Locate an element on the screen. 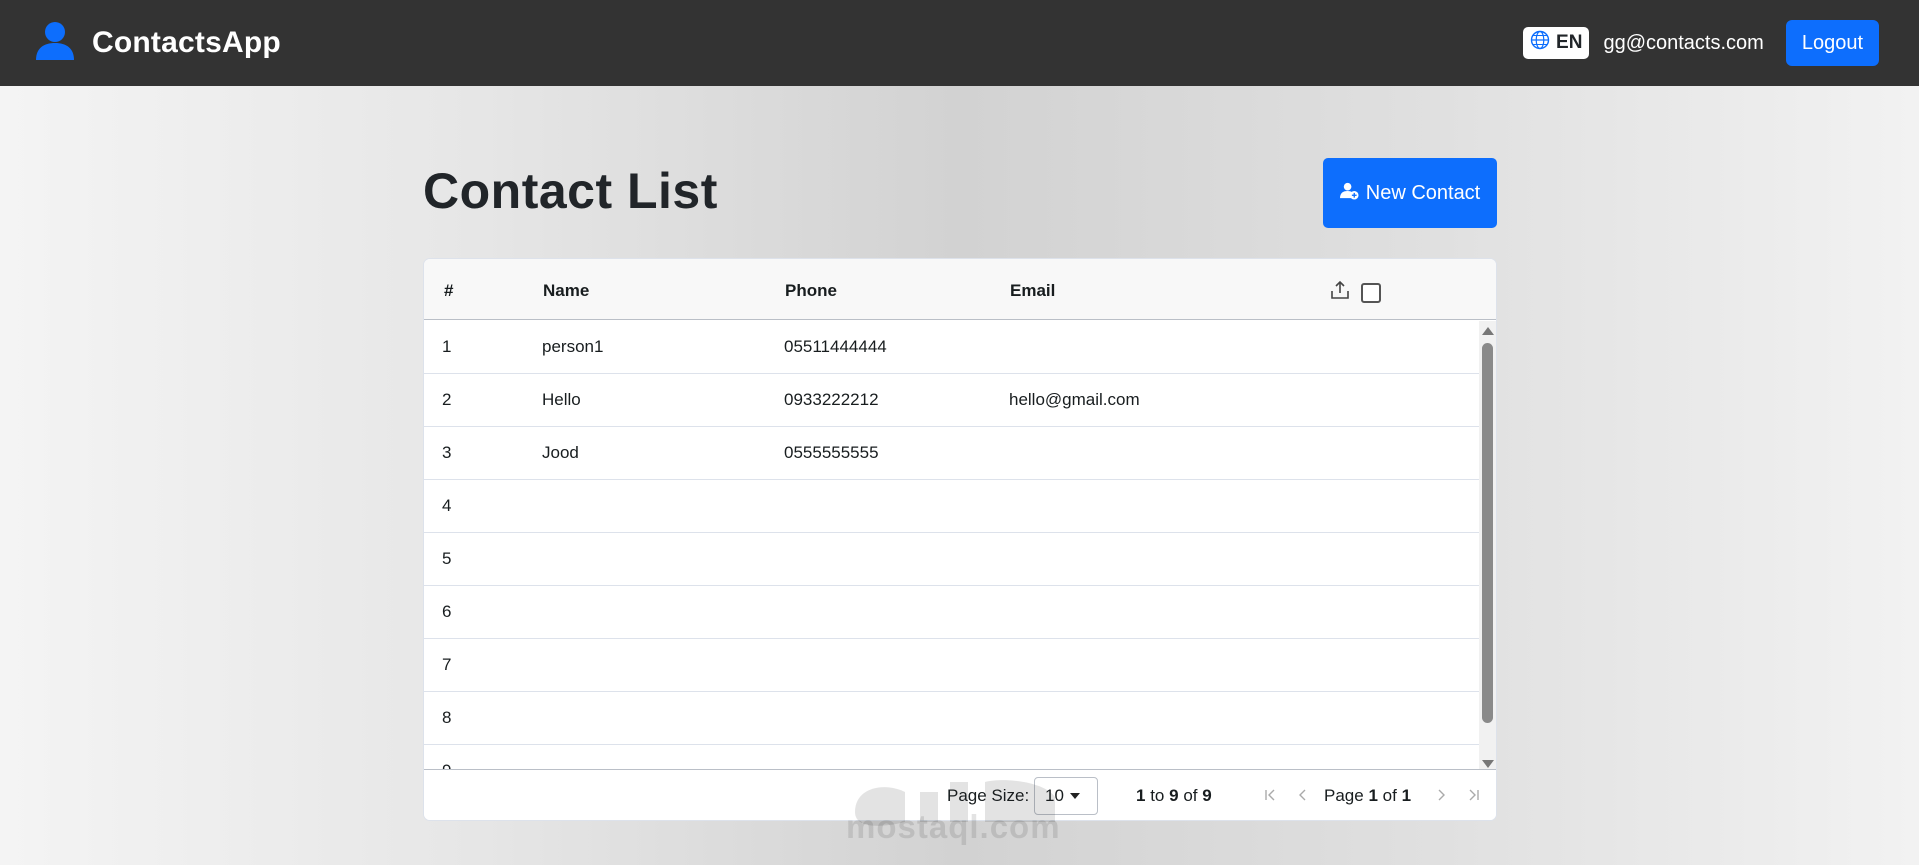 This screenshot has height=865, width=1919. vertical-scrollbar is located at coordinates (1487, 547).